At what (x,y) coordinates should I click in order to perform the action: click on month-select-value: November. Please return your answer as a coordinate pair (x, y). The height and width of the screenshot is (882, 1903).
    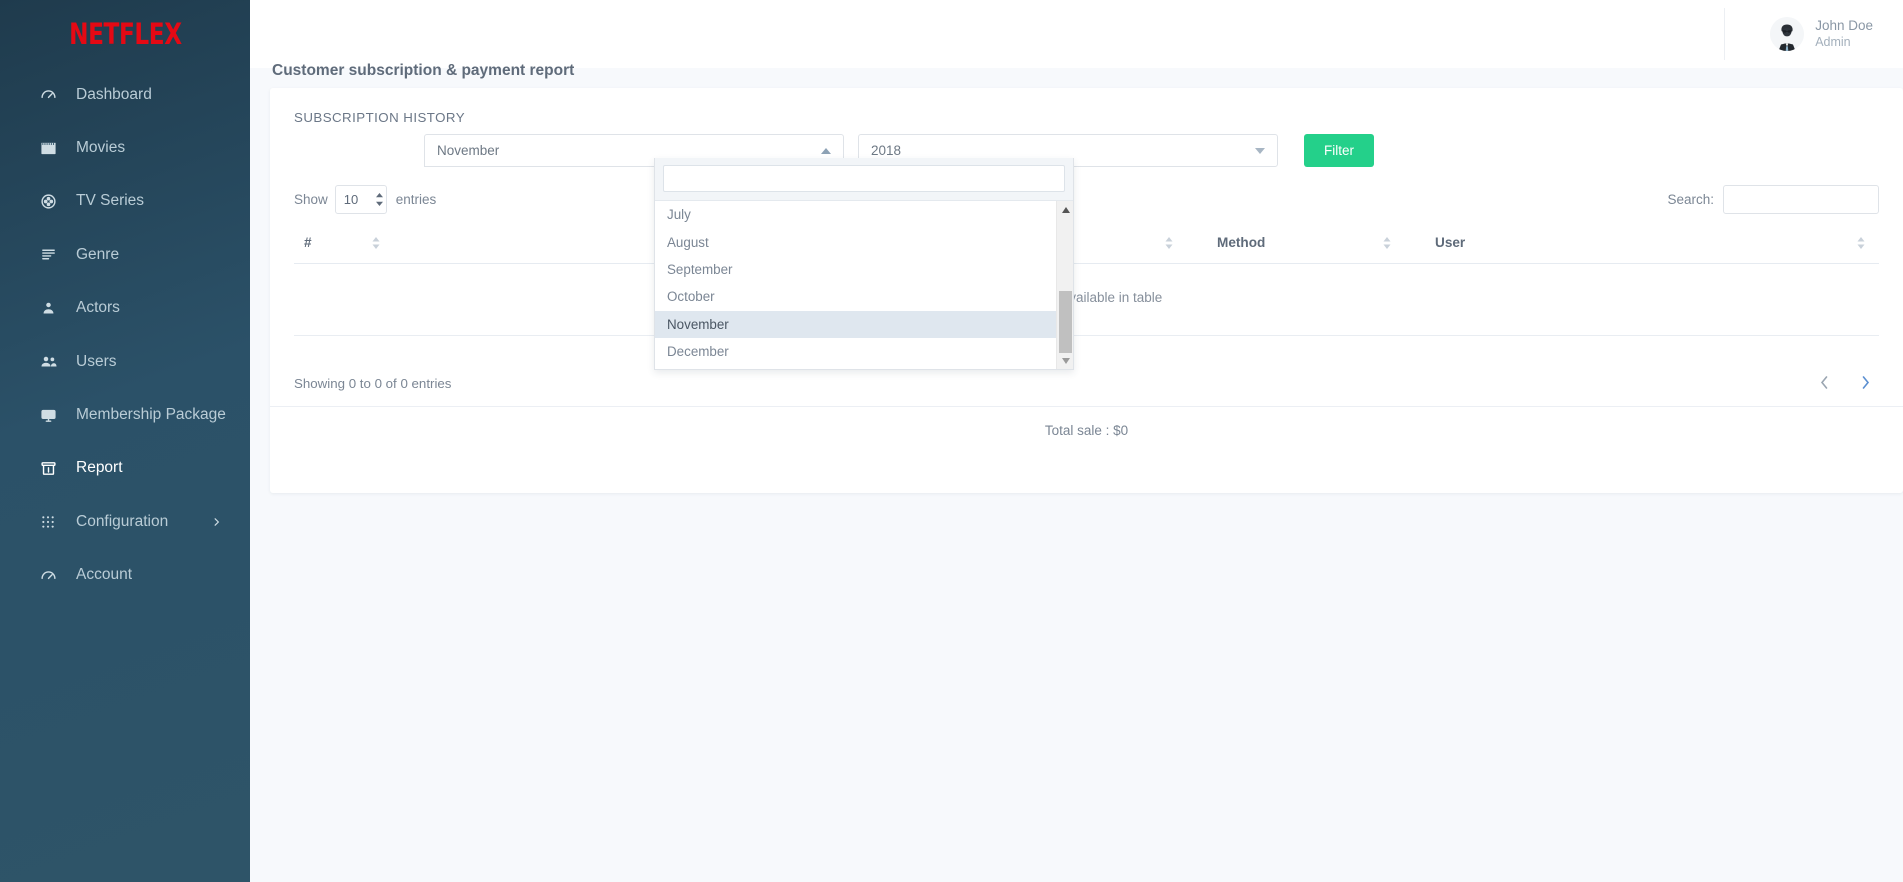
    Looking at the image, I should click on (468, 150).